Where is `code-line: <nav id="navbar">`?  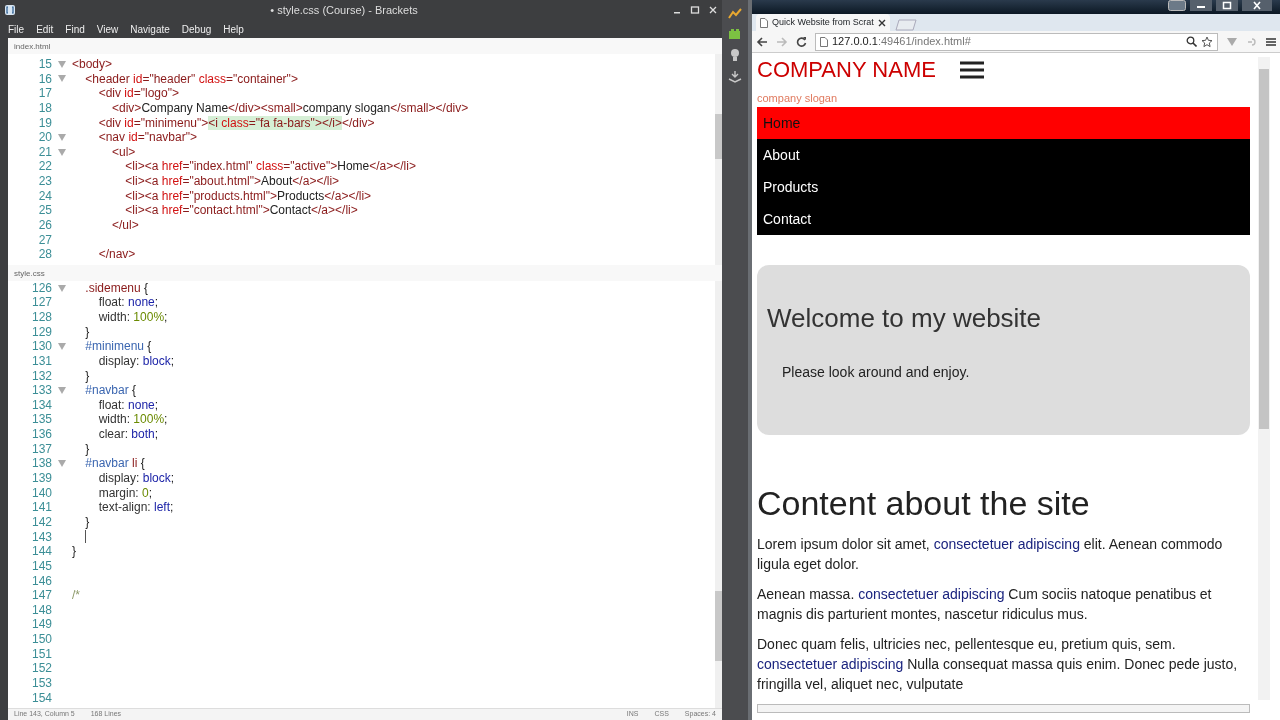 code-line: <nav id="navbar"> is located at coordinates (147, 137).